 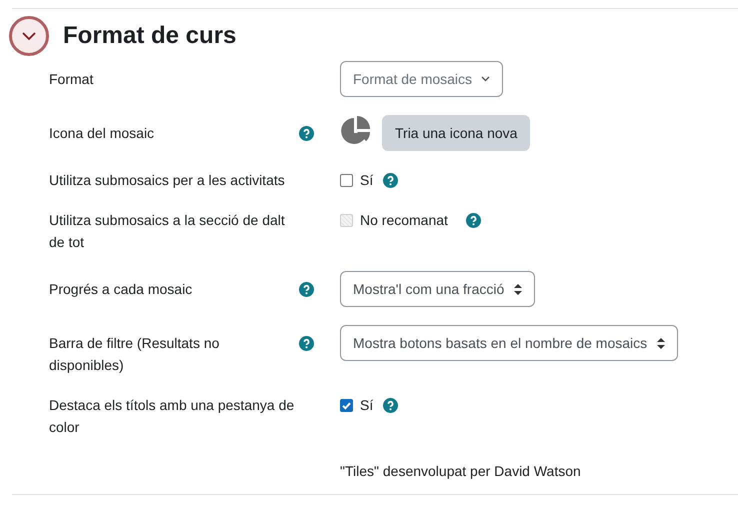 I want to click on field-label: Format, so click(x=71, y=79).